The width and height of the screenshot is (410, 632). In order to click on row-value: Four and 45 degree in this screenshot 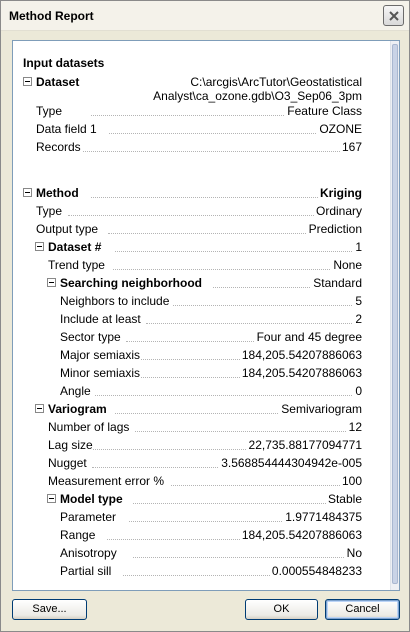, I will do `click(308, 337)`.